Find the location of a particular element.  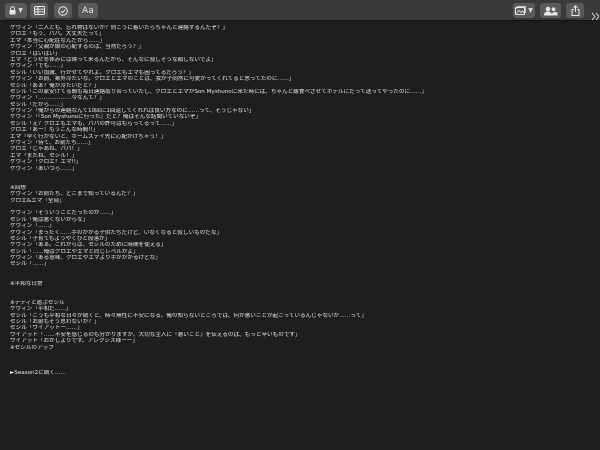

lock-button: ▼ is located at coordinates (16, 10).